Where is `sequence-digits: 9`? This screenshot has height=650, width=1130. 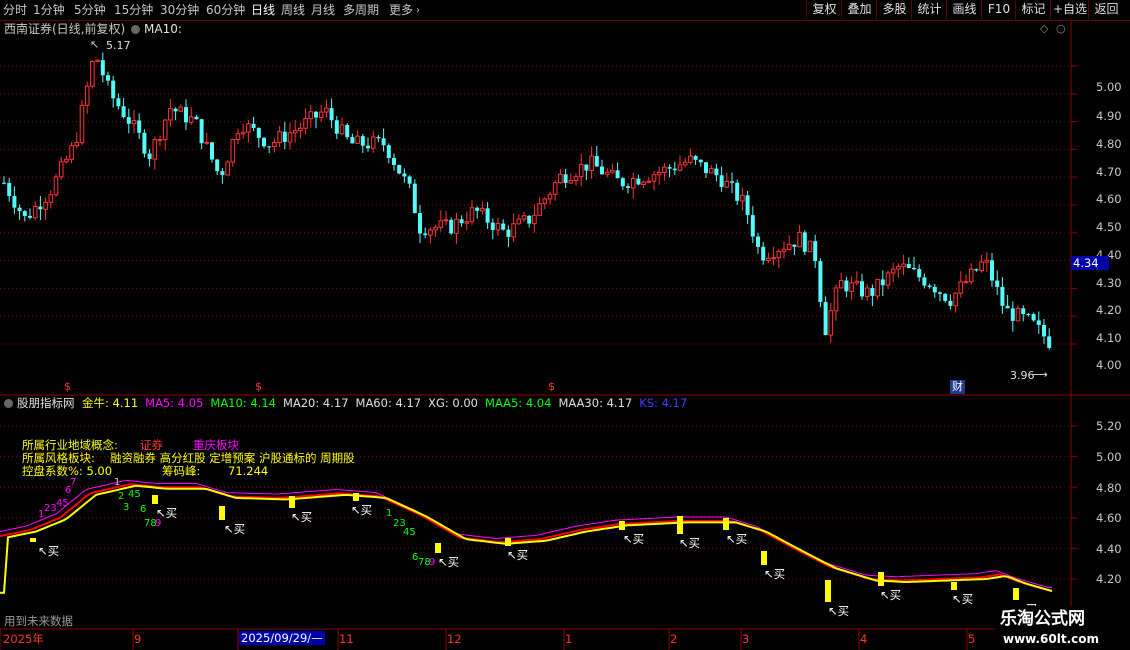
sequence-digits: 9 is located at coordinates (158, 523).